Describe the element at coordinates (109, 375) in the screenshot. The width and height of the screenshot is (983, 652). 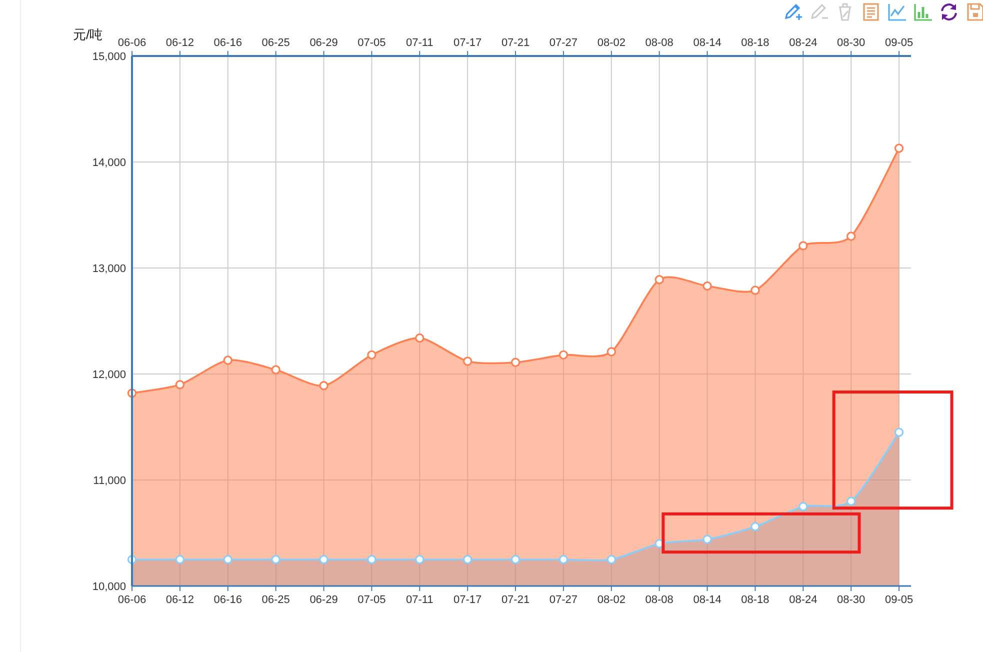
I see `axis-label: 12,000` at that location.